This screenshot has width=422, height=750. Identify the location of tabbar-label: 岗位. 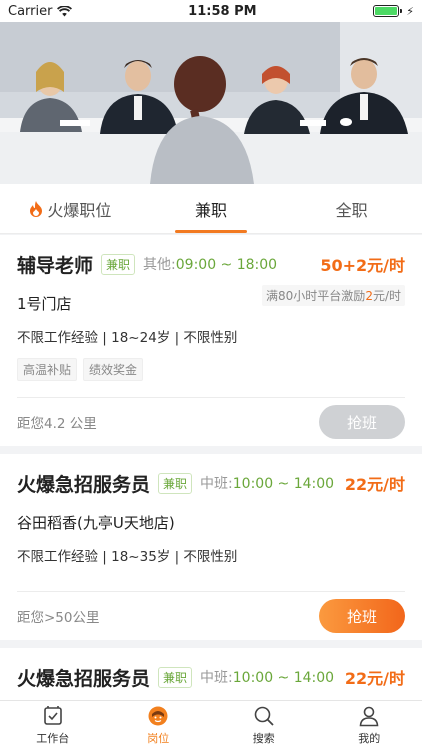
(158, 738).